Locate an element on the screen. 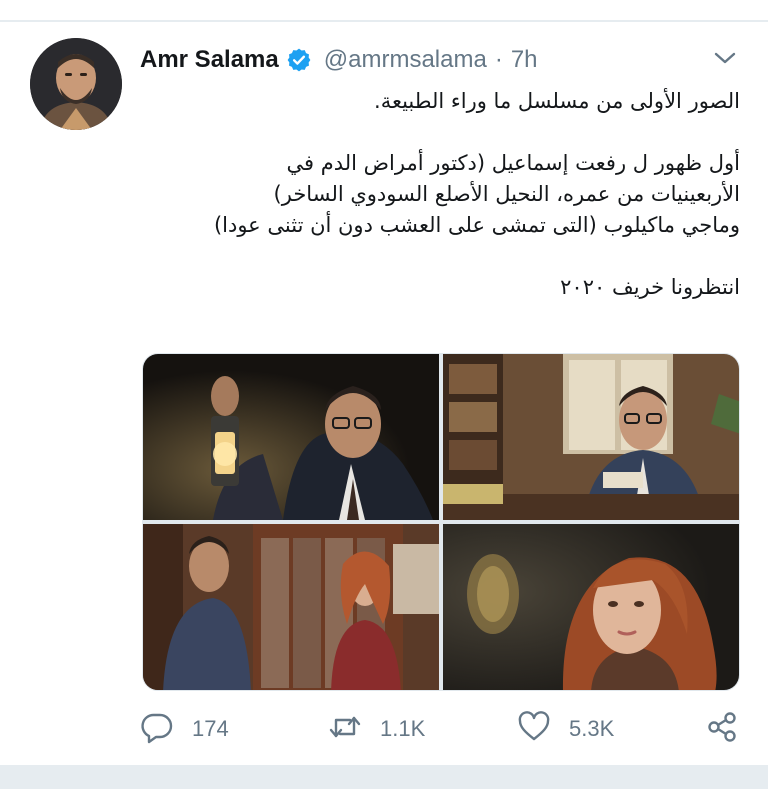 This screenshot has width=768, height=789. like-count: 5.3K is located at coordinates (592, 728).